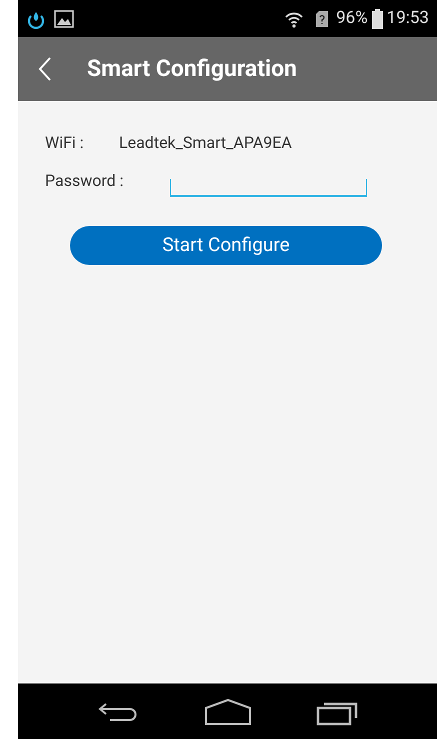 The width and height of the screenshot is (437, 739). What do you see at coordinates (228, 712) in the screenshot?
I see `home-icon` at bounding box center [228, 712].